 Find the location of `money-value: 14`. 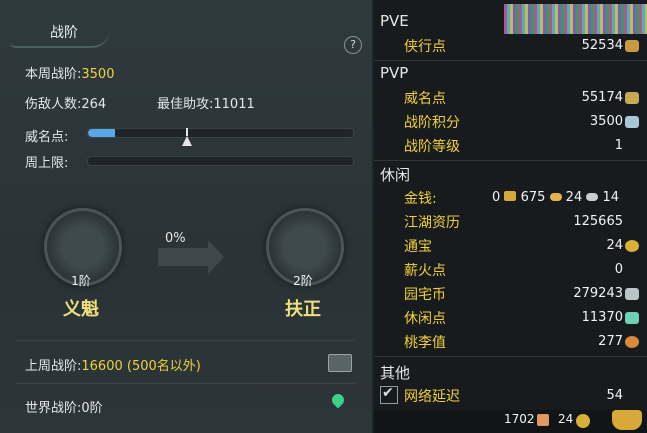

money-value: 14 is located at coordinates (611, 197).